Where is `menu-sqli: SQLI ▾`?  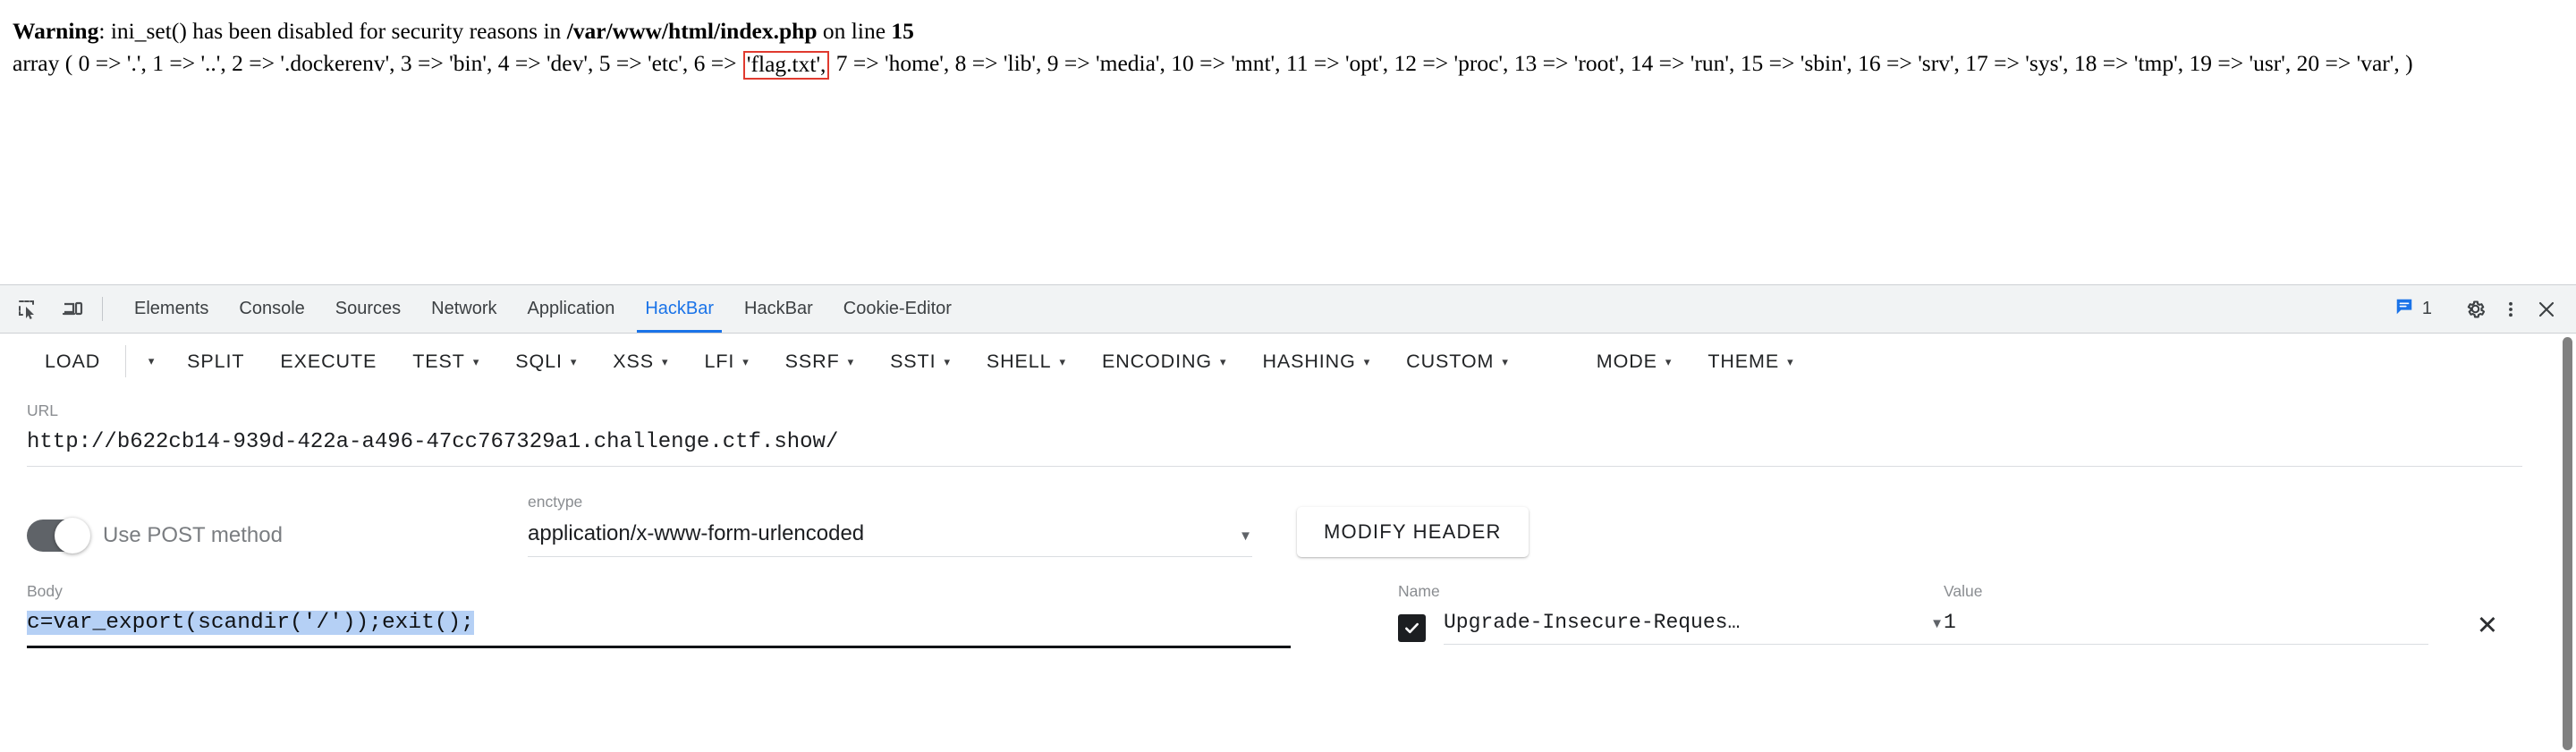
menu-sqli: SQLI ▾ is located at coordinates (546, 362).